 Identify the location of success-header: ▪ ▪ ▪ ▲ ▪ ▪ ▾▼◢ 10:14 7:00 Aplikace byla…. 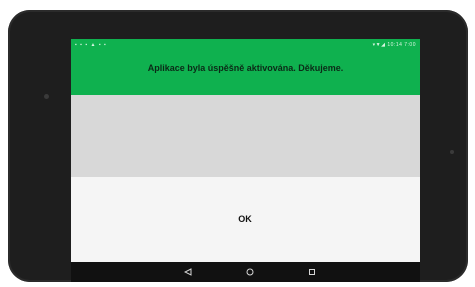
(245, 67).